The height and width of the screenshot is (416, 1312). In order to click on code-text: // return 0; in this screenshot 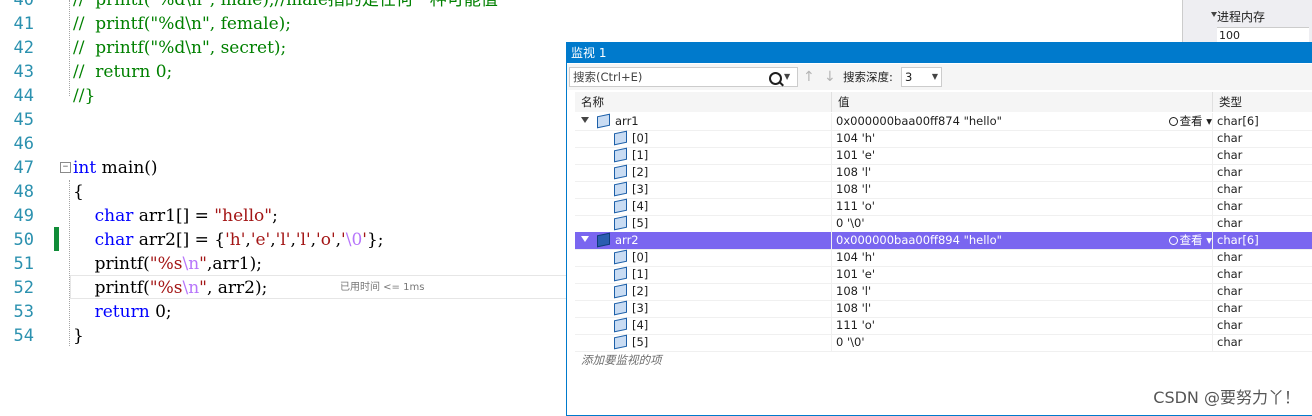, I will do `click(122, 72)`.